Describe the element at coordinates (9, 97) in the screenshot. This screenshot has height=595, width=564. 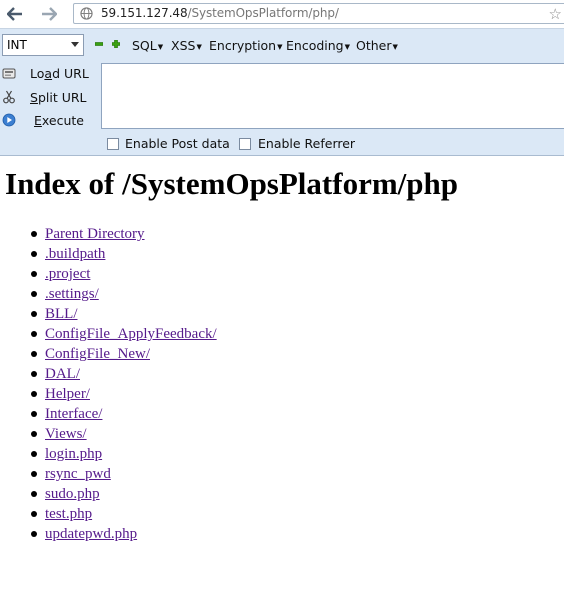
I see `scissors-icon` at that location.